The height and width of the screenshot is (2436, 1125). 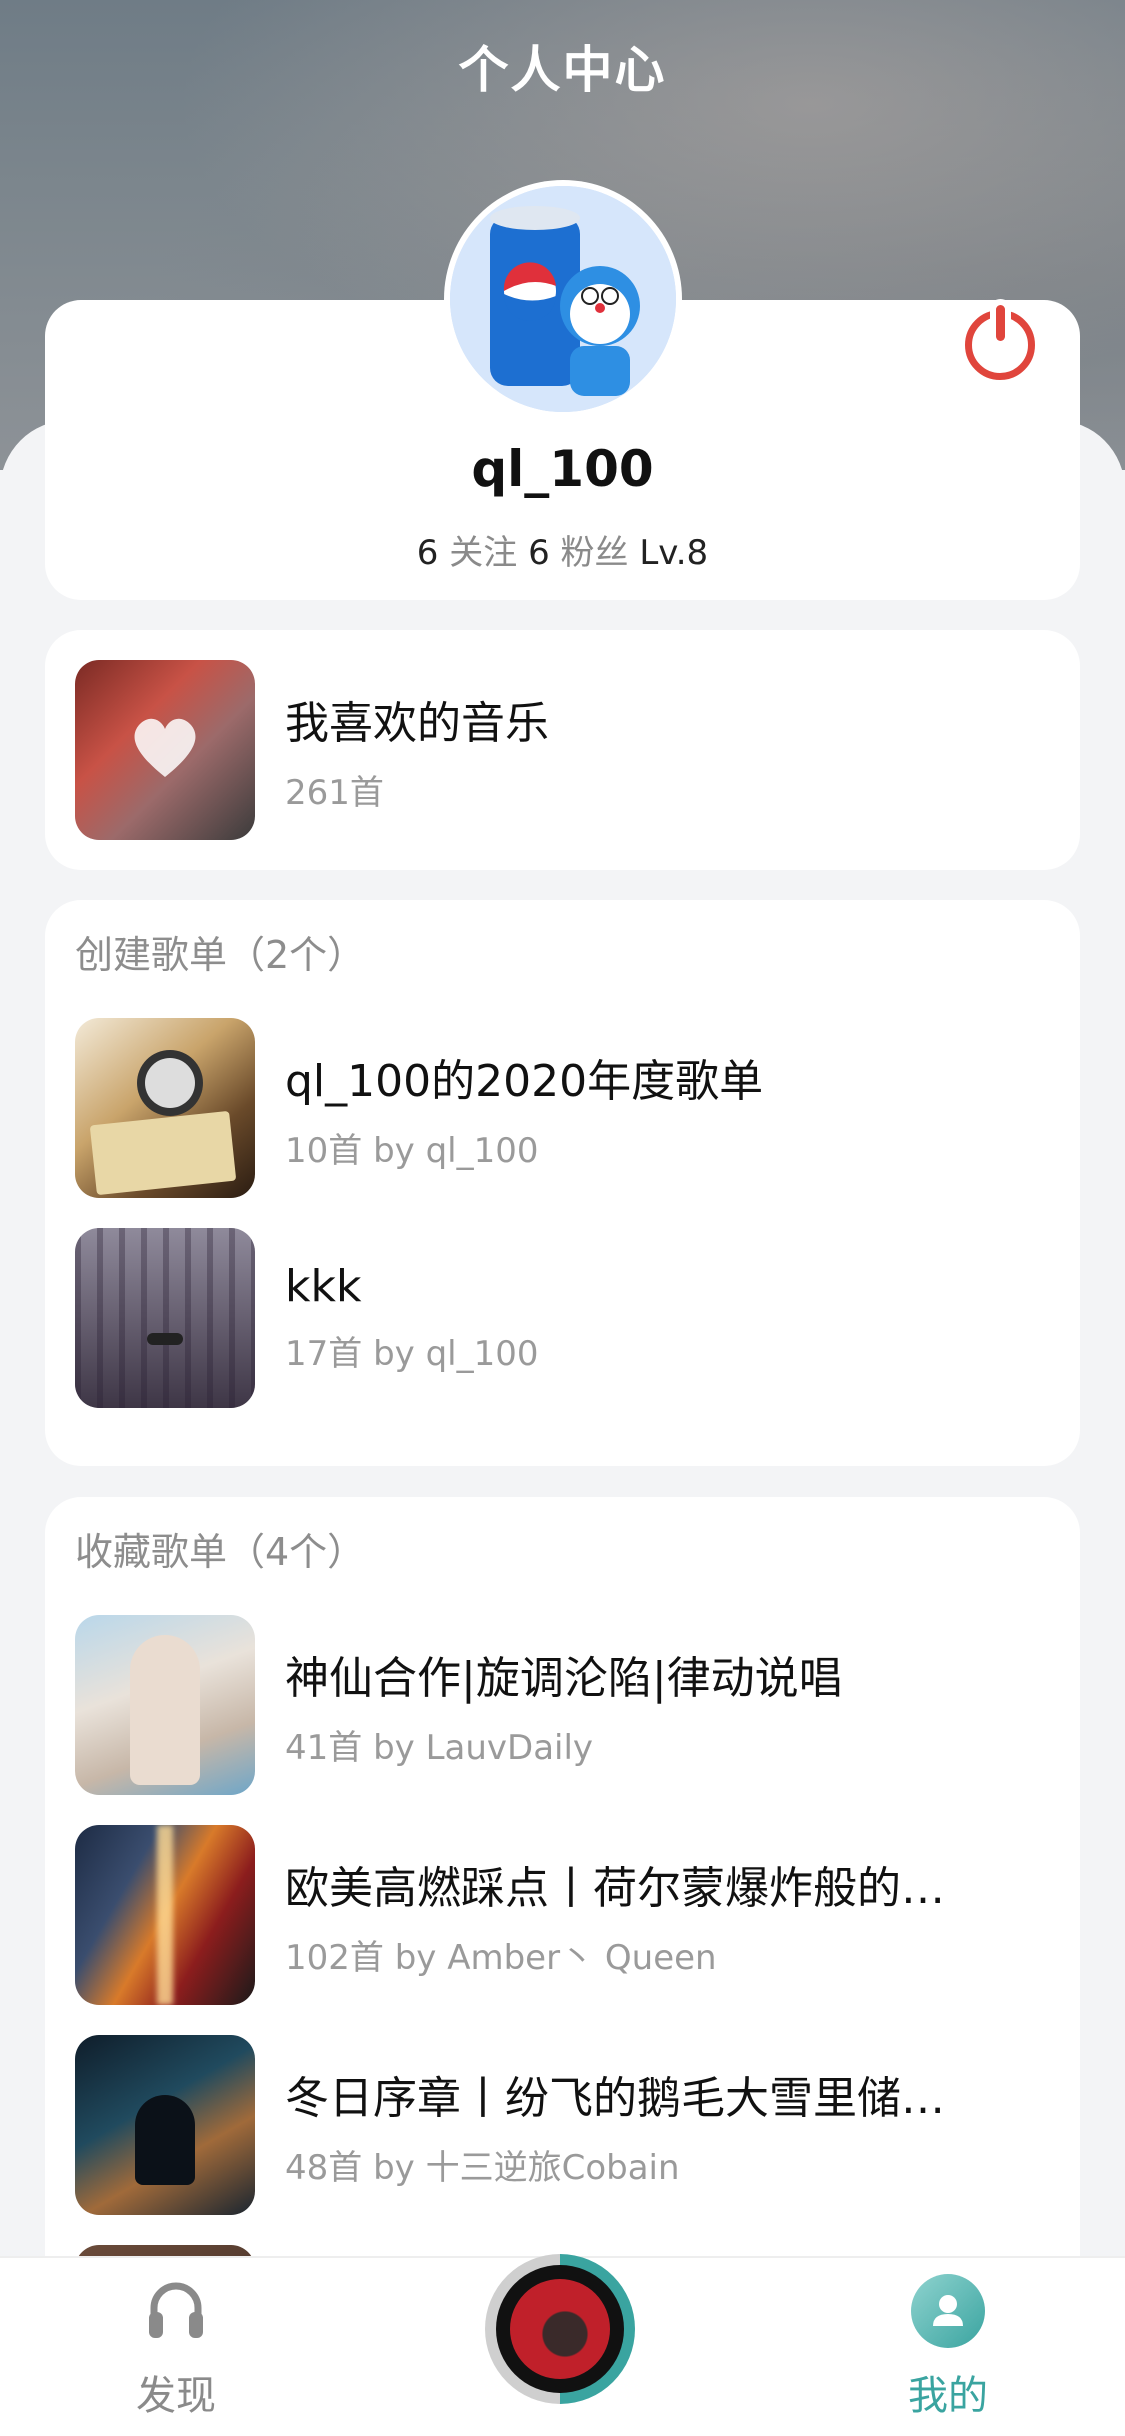 I want to click on user-level: Lv.8, so click(x=674, y=553).